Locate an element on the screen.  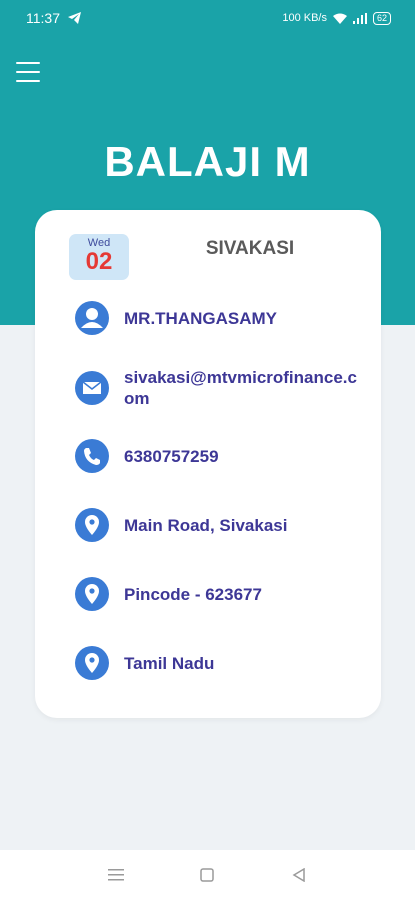
phone-number: 6380757259 is located at coordinates (244, 456).